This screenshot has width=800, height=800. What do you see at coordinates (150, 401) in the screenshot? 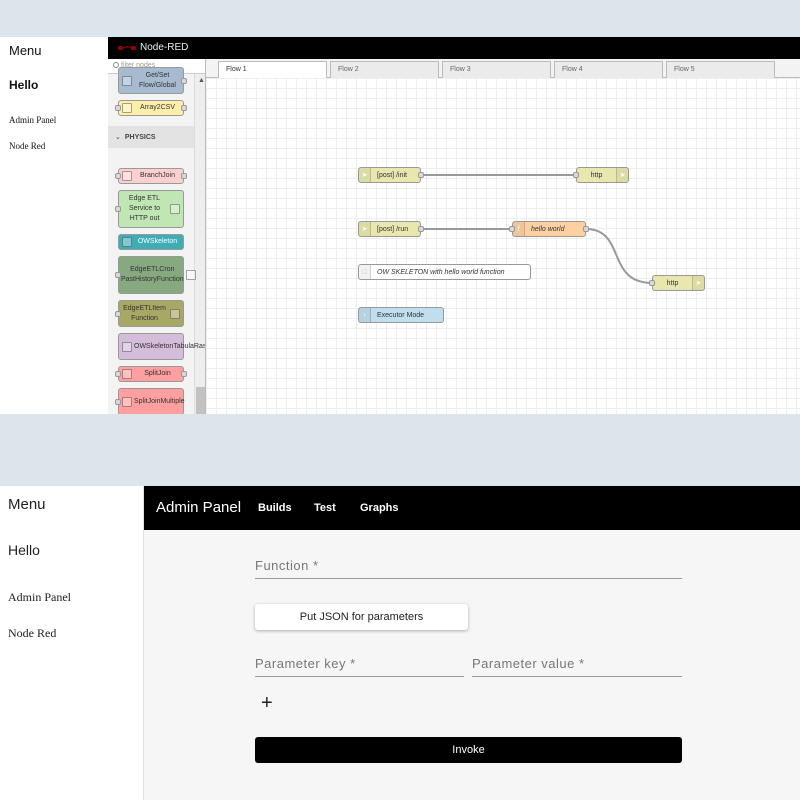
I see `palette-node: SplitJoinMultiple` at bounding box center [150, 401].